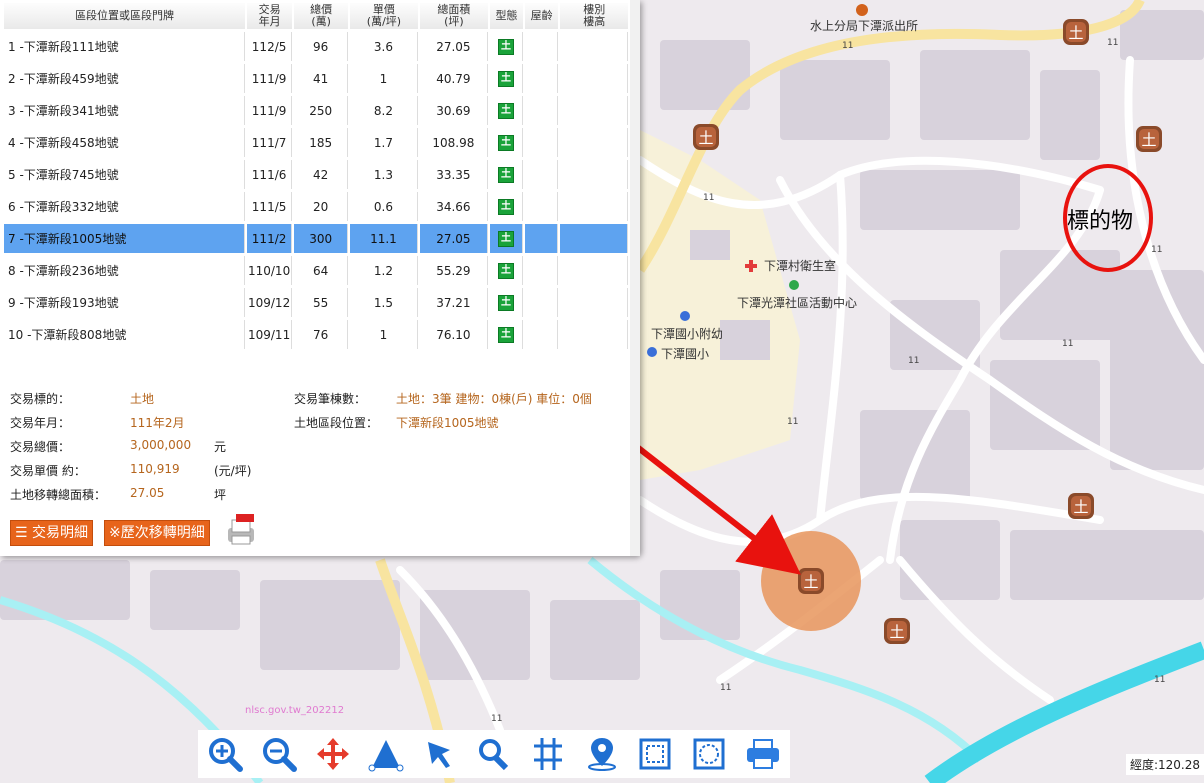  I want to click on cell-location: 8 -下潭新段236地號, so click(125, 270).